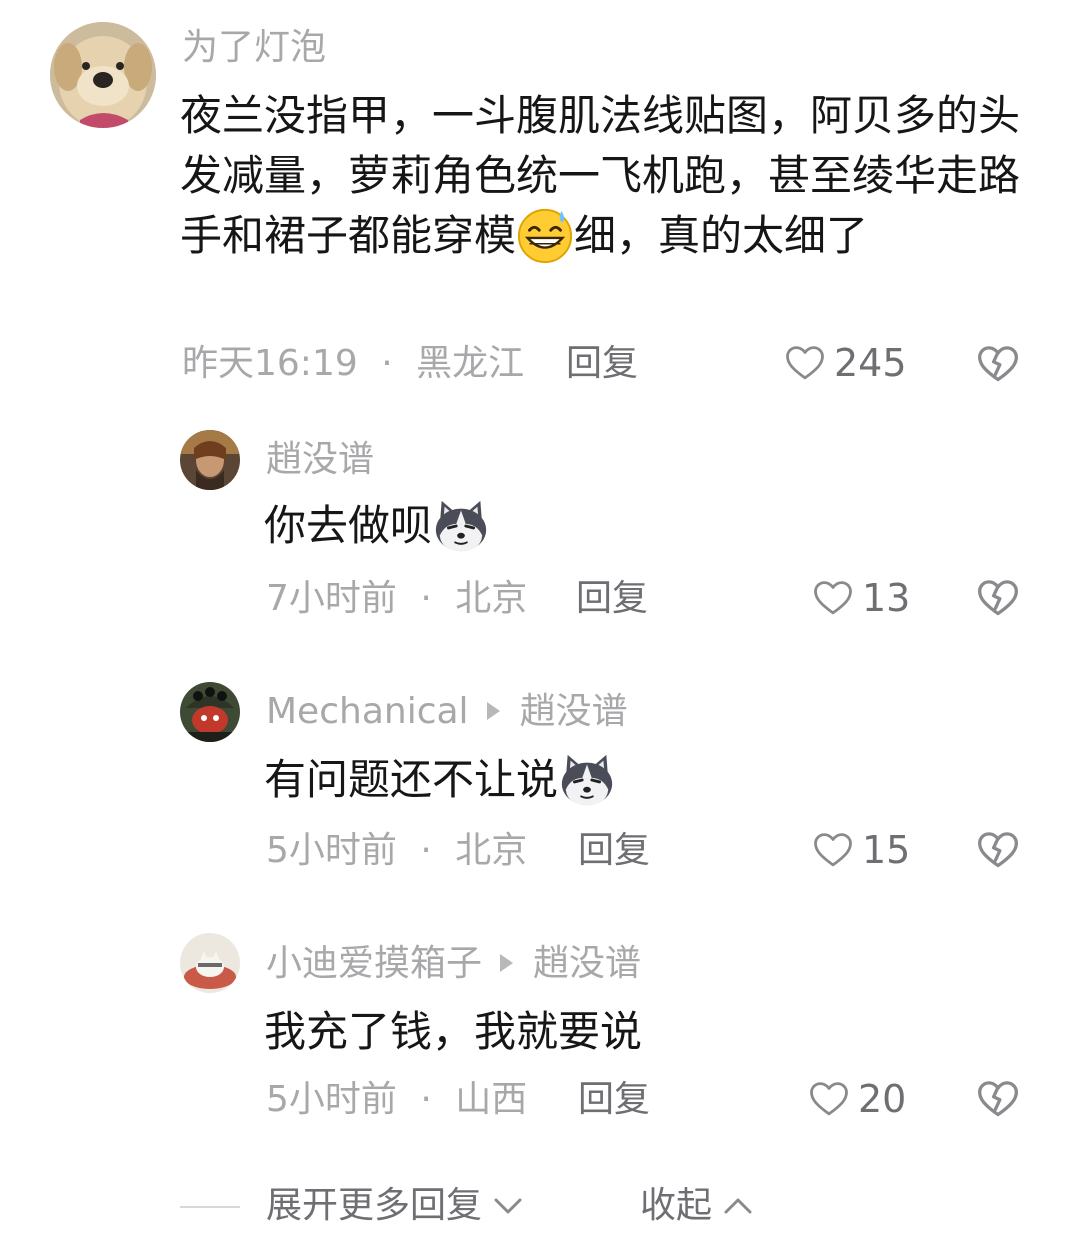 Image resolution: width=1079 pixels, height=1252 pixels. Describe the element at coordinates (374, 963) in the screenshot. I see `reply-author: 小迪爱摸箱子` at that location.